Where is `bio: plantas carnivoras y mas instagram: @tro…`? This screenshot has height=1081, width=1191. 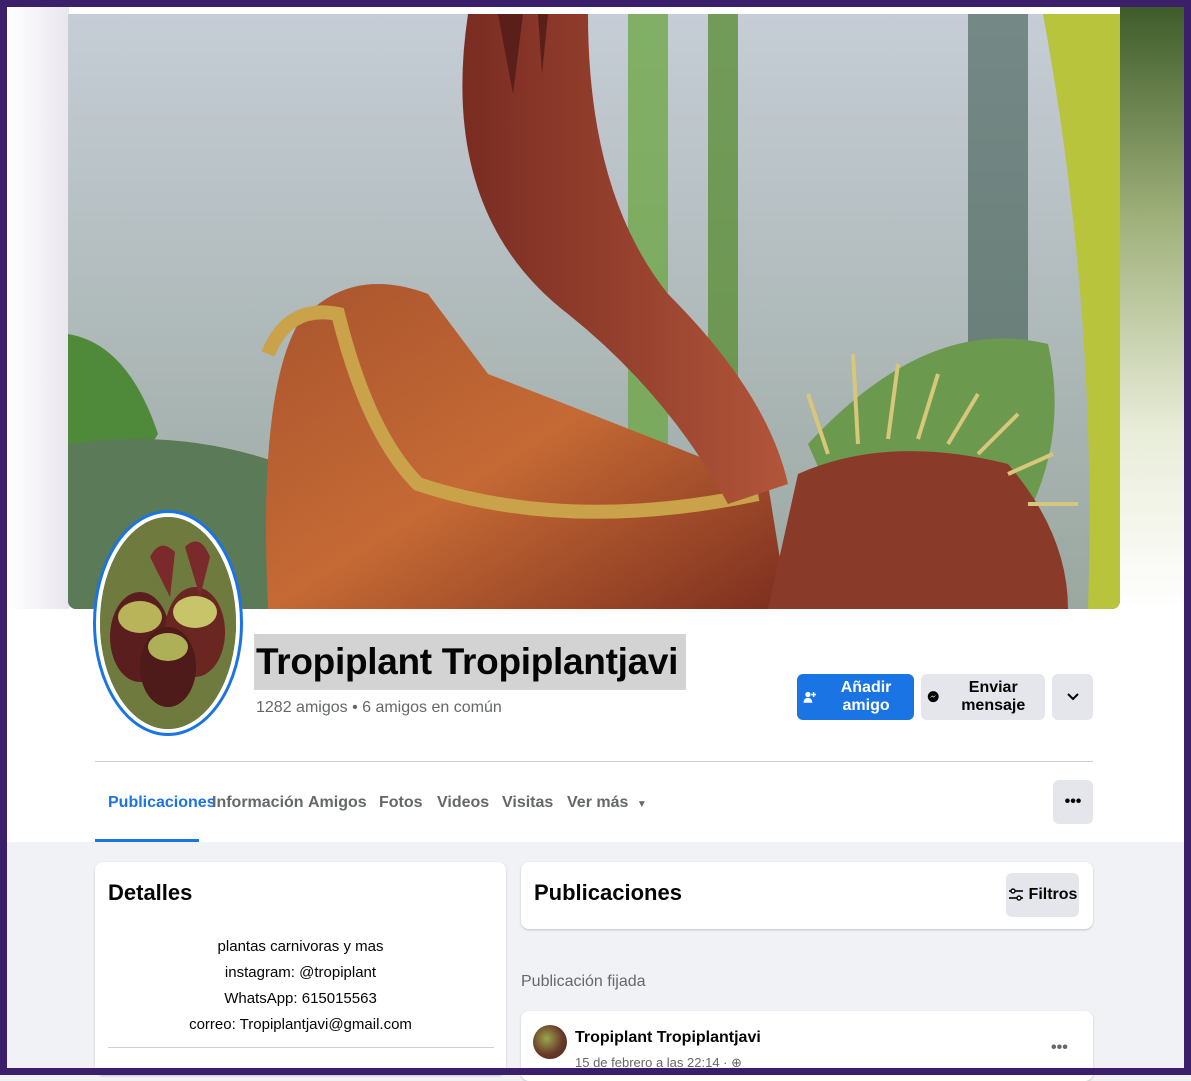 bio: plantas carnivoras y mas instagram: @tro… is located at coordinates (300, 986).